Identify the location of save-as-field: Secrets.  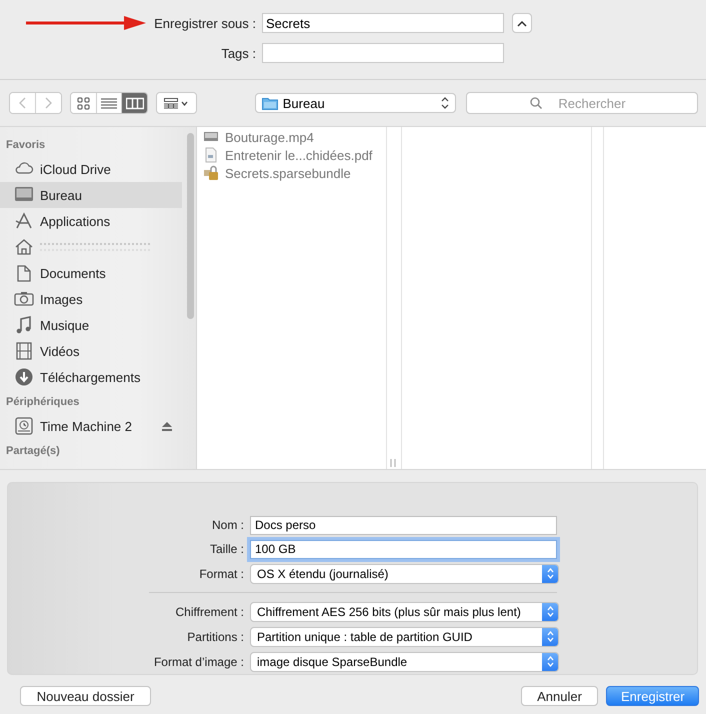
(383, 23).